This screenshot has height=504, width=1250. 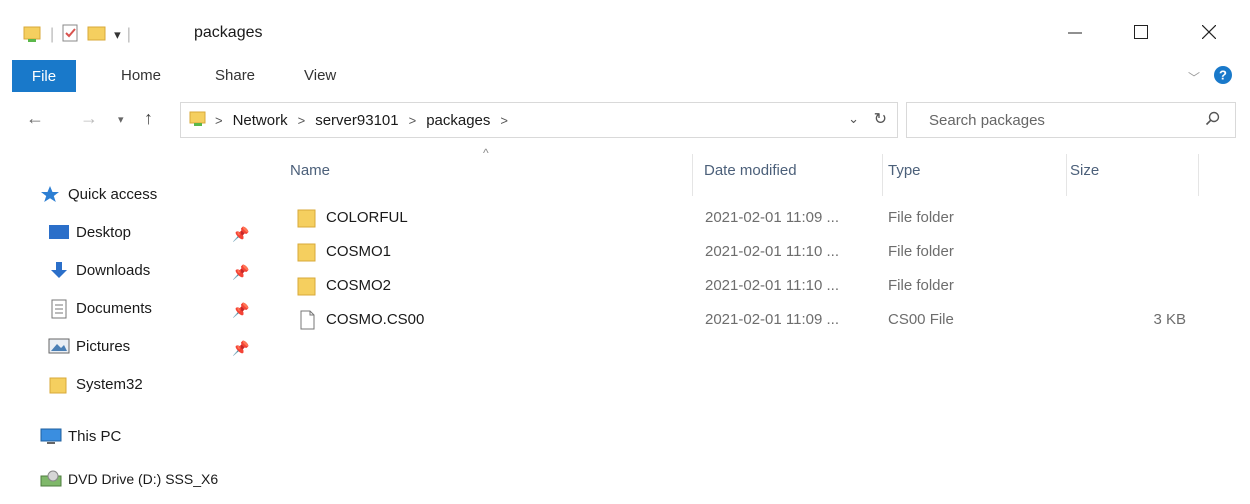 What do you see at coordinates (89, 118) in the screenshot?
I see `forward-arrow-icon: →` at bounding box center [89, 118].